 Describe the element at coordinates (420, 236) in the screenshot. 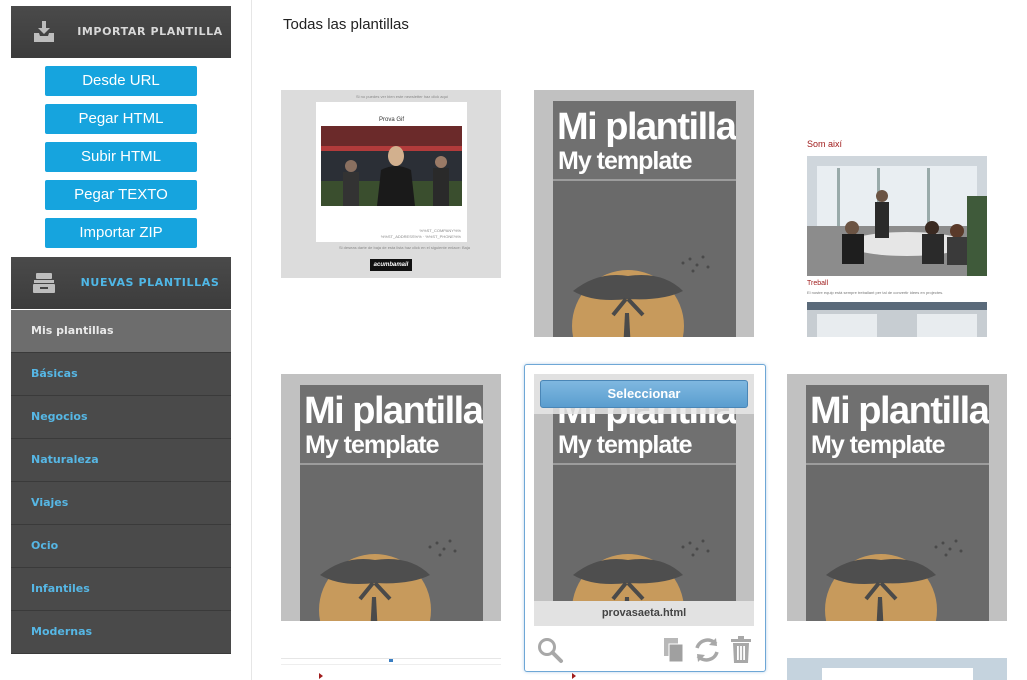

I see `email-address: %%ST_ADDRESS%% · %%ST_PHONE%%` at that location.